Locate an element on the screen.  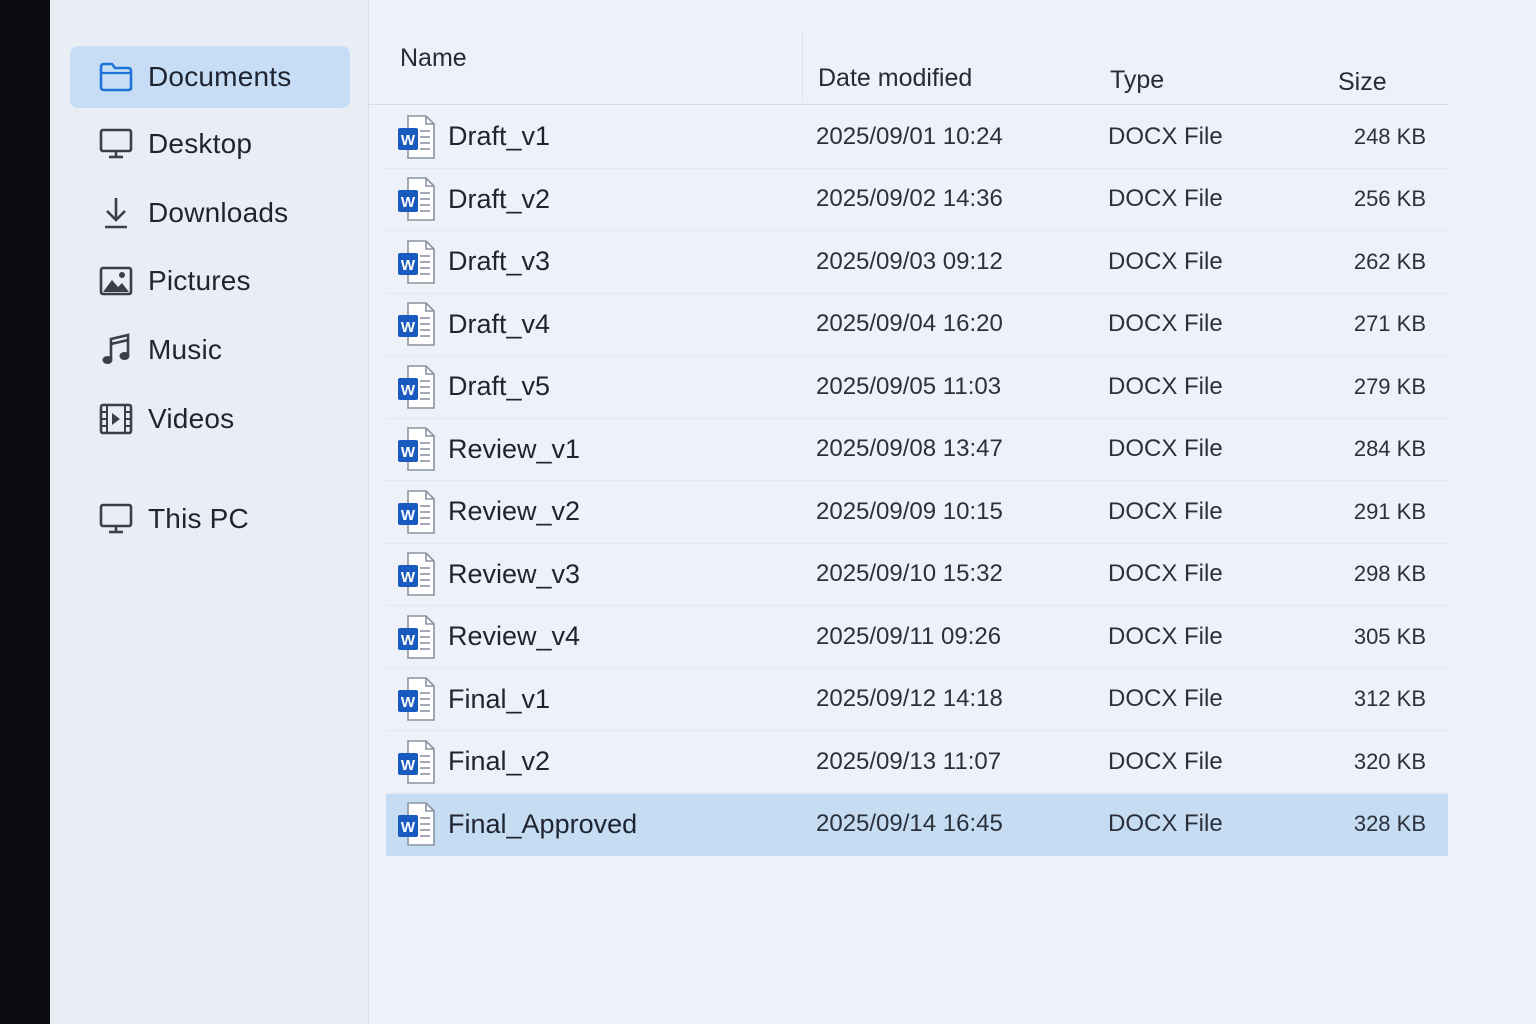
sidebar-item-label: This PC is located at coordinates (198, 518).